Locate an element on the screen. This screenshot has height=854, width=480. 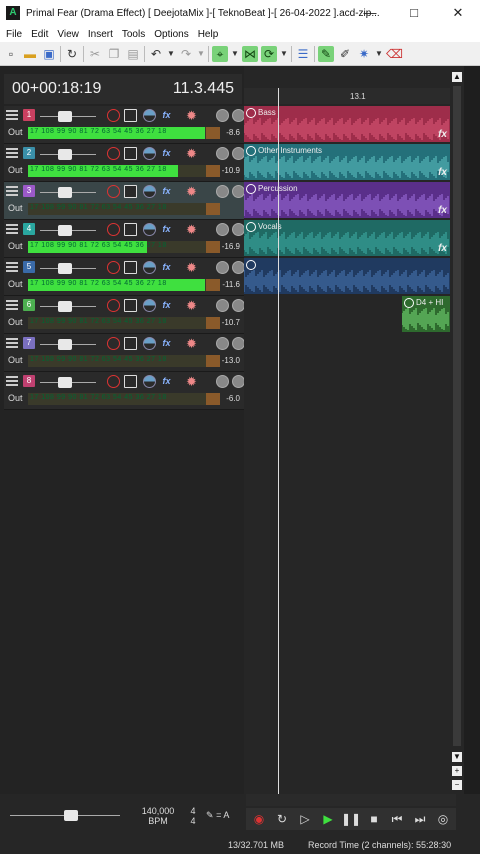
loop-icon: ↻ is located at coordinates (282, 819).